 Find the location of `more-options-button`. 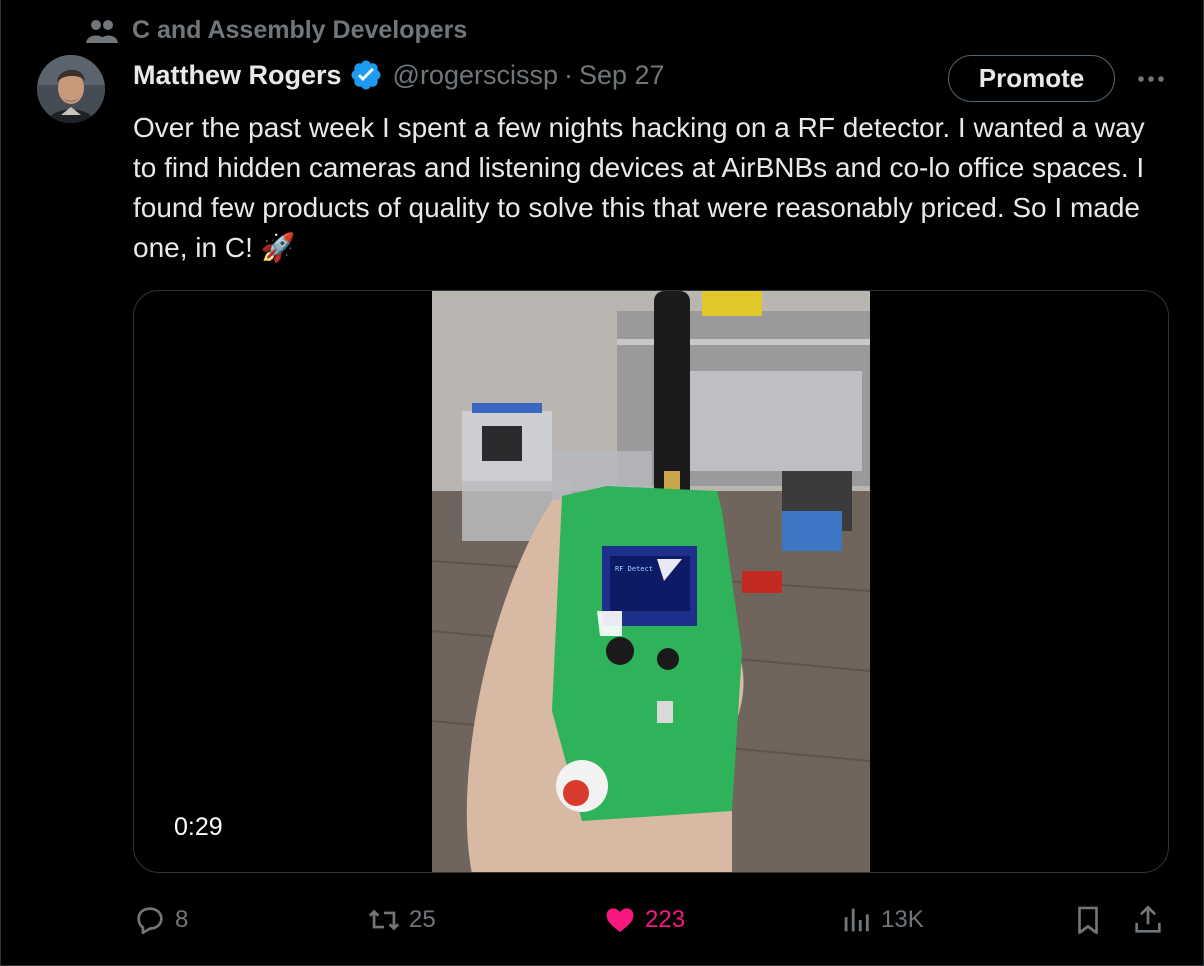

more-options-button is located at coordinates (1151, 79).